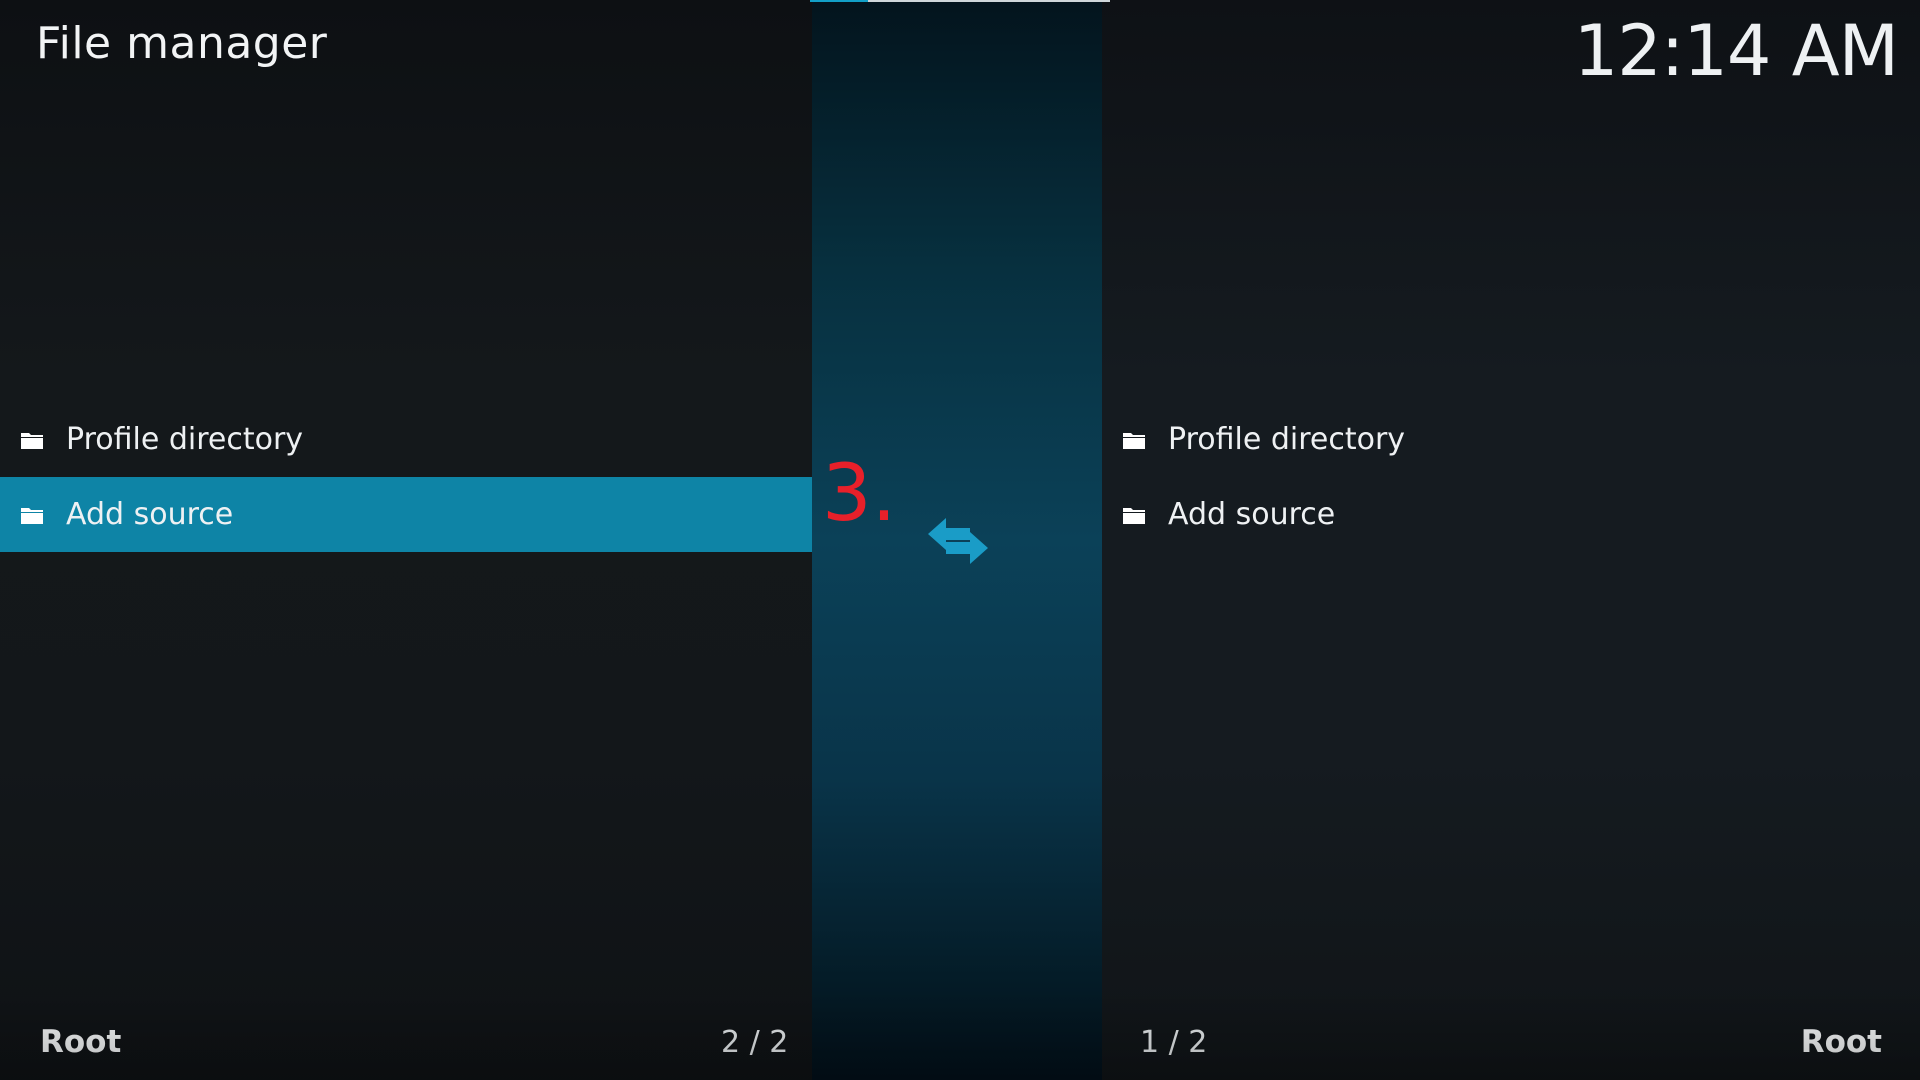 The height and width of the screenshot is (1080, 1920). What do you see at coordinates (1174, 1042) in the screenshot?
I see `right-footer-count: 1 / 2` at bounding box center [1174, 1042].